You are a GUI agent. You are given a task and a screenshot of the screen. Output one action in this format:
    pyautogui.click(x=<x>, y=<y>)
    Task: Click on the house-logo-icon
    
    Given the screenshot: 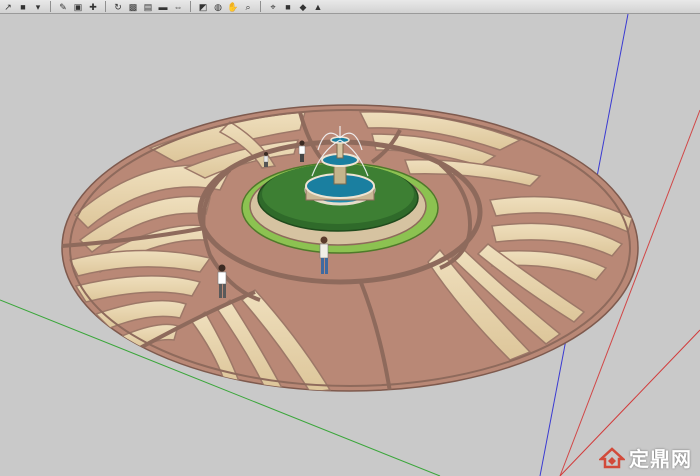 What is the action you would take?
    pyautogui.click(x=612, y=457)
    